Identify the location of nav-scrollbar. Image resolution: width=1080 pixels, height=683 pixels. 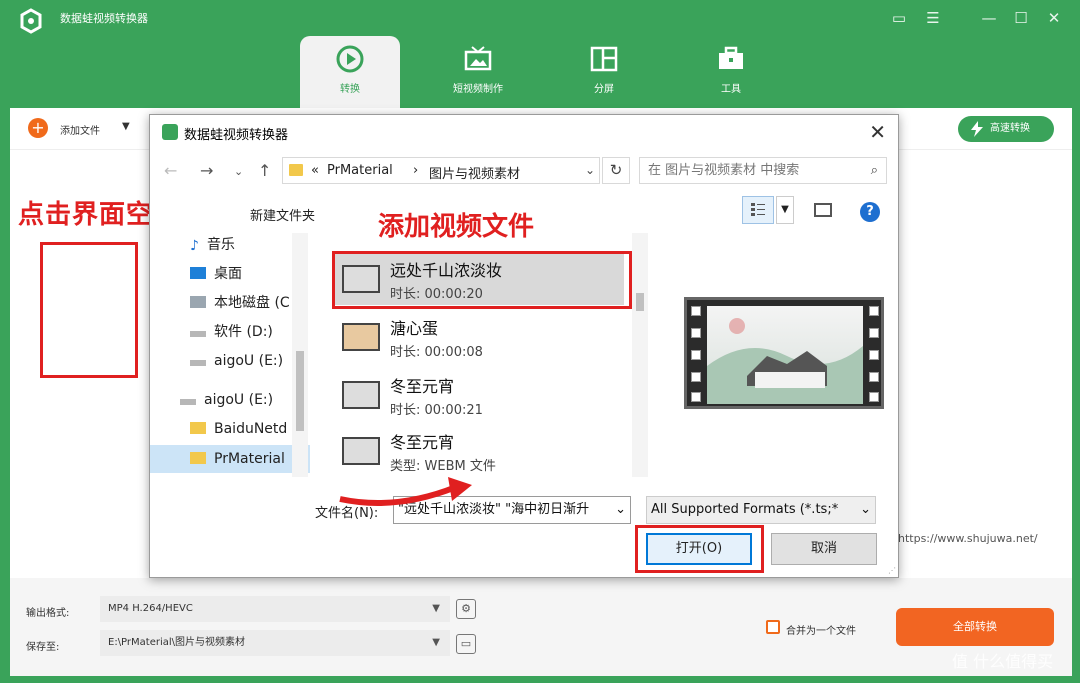
(300, 355).